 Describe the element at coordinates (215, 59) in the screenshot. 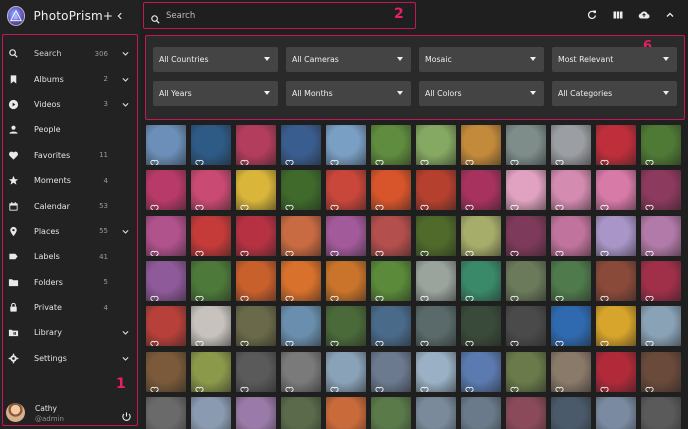

I see `filter-select-all-countries: All Countries` at that location.